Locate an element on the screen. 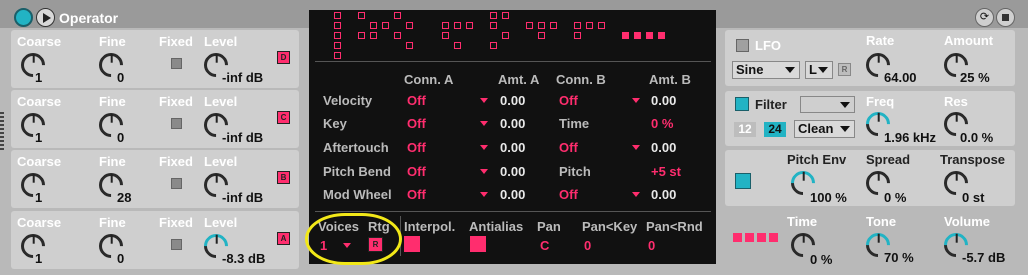 The image size is (1028, 275). mod-wheel-amt-b: 0.00 is located at coordinates (663, 194).